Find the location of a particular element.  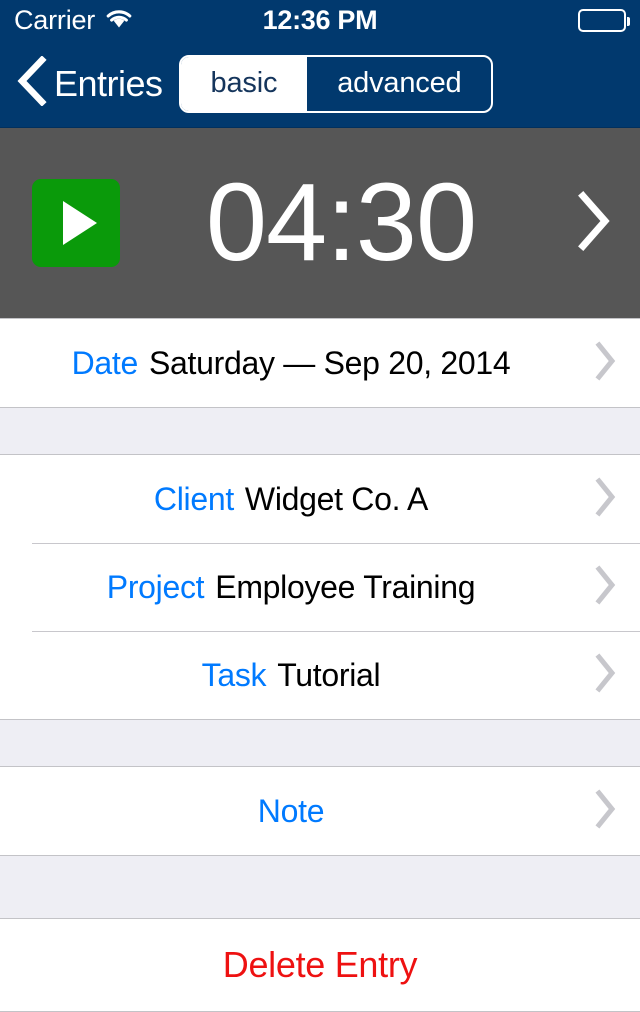

row-client-content: Client Widget Co. A is located at coordinates (291, 499).